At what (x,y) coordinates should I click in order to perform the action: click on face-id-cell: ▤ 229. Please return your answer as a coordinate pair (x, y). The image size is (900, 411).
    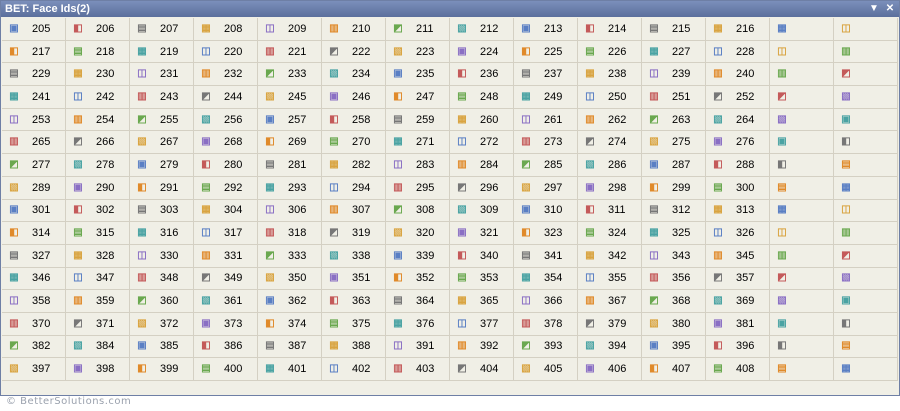
    Looking at the image, I should click on (34, 75).